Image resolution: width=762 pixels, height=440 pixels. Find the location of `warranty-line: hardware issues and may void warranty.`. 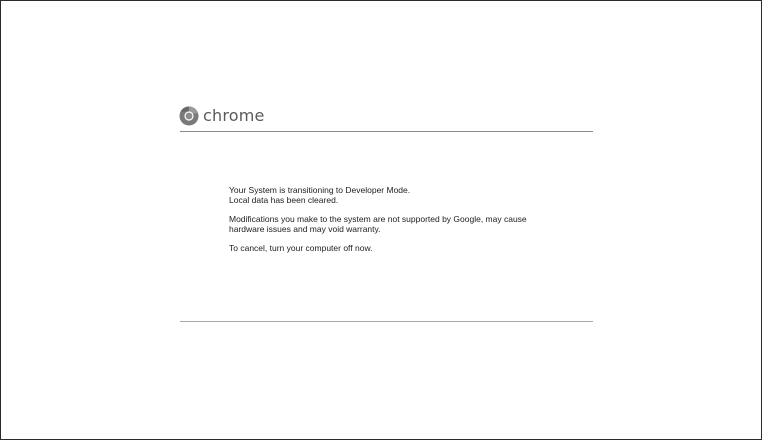

warranty-line: hardware issues and may void warranty. is located at coordinates (305, 229).